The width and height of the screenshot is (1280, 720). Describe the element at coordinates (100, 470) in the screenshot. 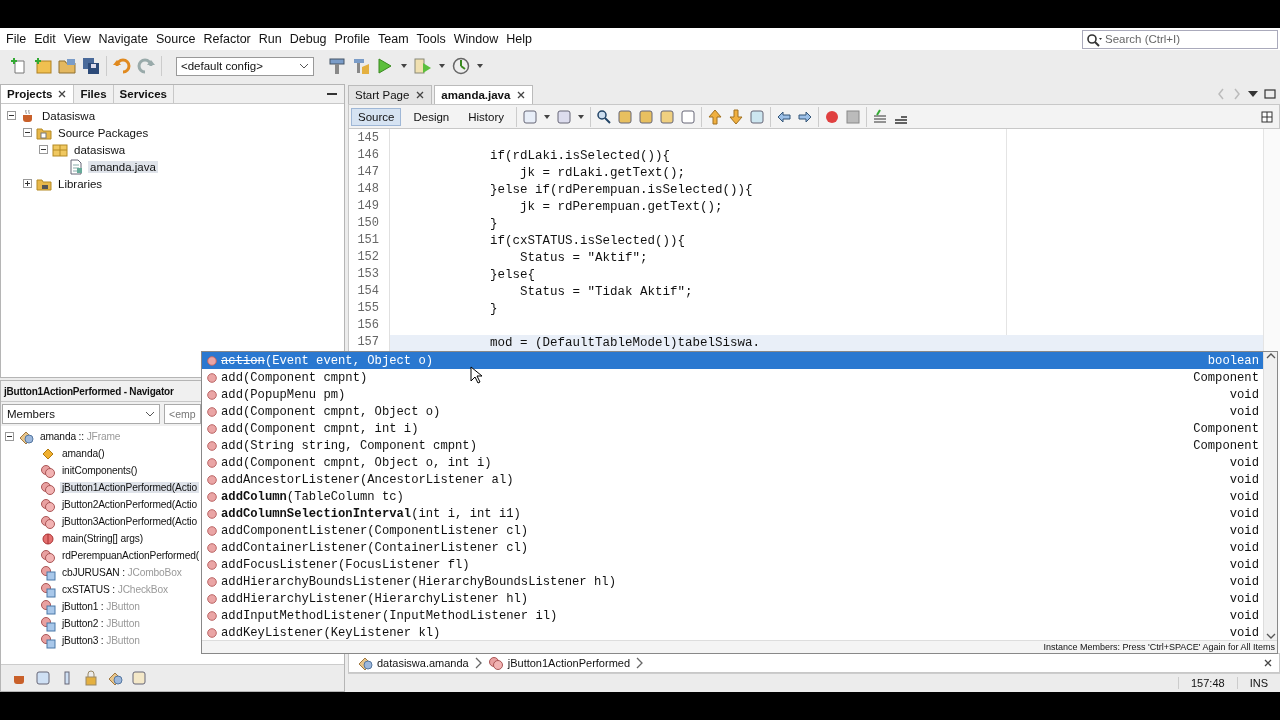

I see `tree-item: initComponents()` at that location.